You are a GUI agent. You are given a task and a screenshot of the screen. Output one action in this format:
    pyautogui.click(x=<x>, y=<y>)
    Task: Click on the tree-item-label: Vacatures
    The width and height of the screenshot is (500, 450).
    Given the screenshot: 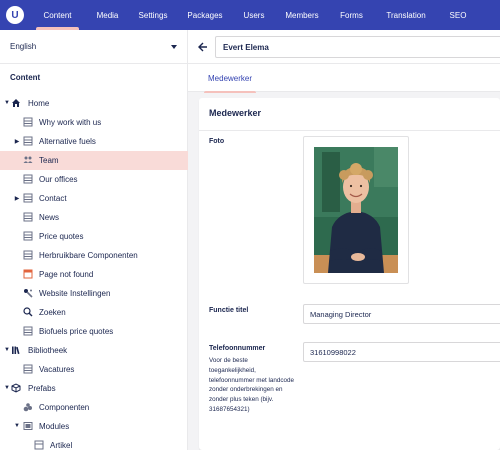 What is the action you would take?
    pyautogui.click(x=57, y=369)
    